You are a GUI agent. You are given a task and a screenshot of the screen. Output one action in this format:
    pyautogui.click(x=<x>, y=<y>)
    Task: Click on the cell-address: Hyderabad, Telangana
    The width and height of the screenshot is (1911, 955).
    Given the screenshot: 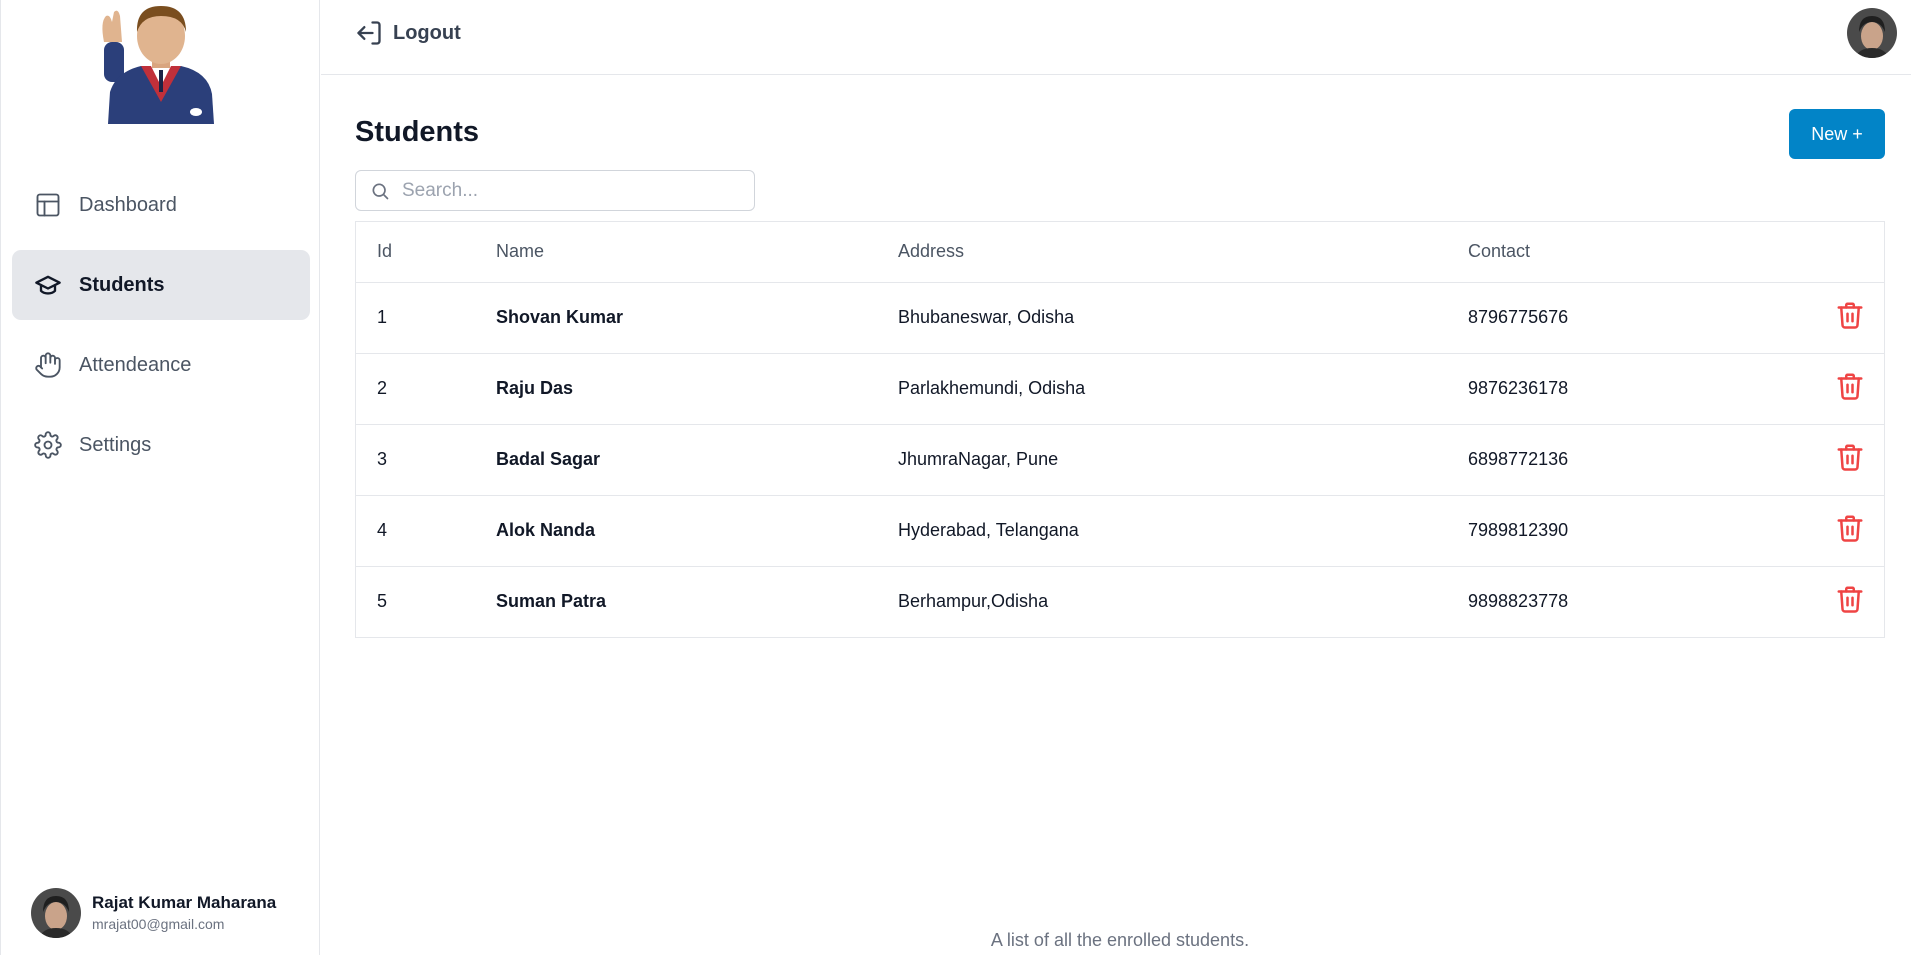 What is the action you would take?
    pyautogui.click(x=988, y=530)
    